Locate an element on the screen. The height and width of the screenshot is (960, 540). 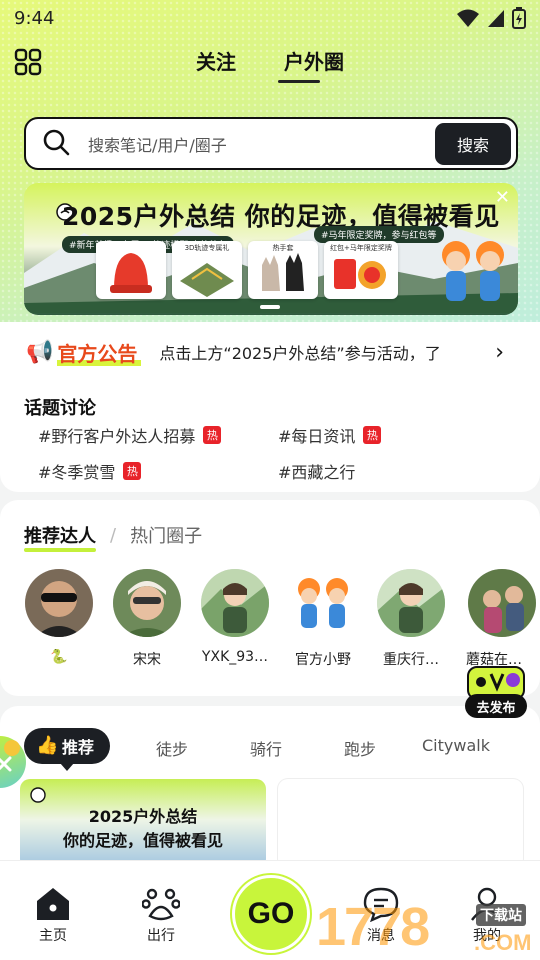
nav-travel-label: 出行 is located at coordinates (161, 936).